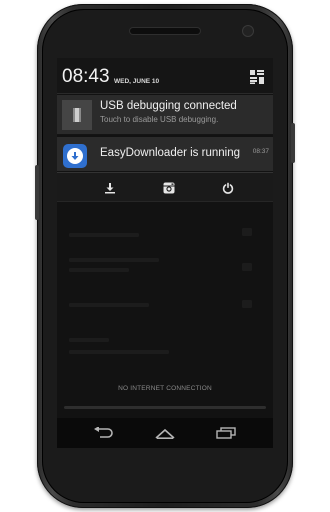 The height and width of the screenshot is (512, 330). Describe the element at coordinates (110, 188) in the screenshot. I see `download-icon` at that location.